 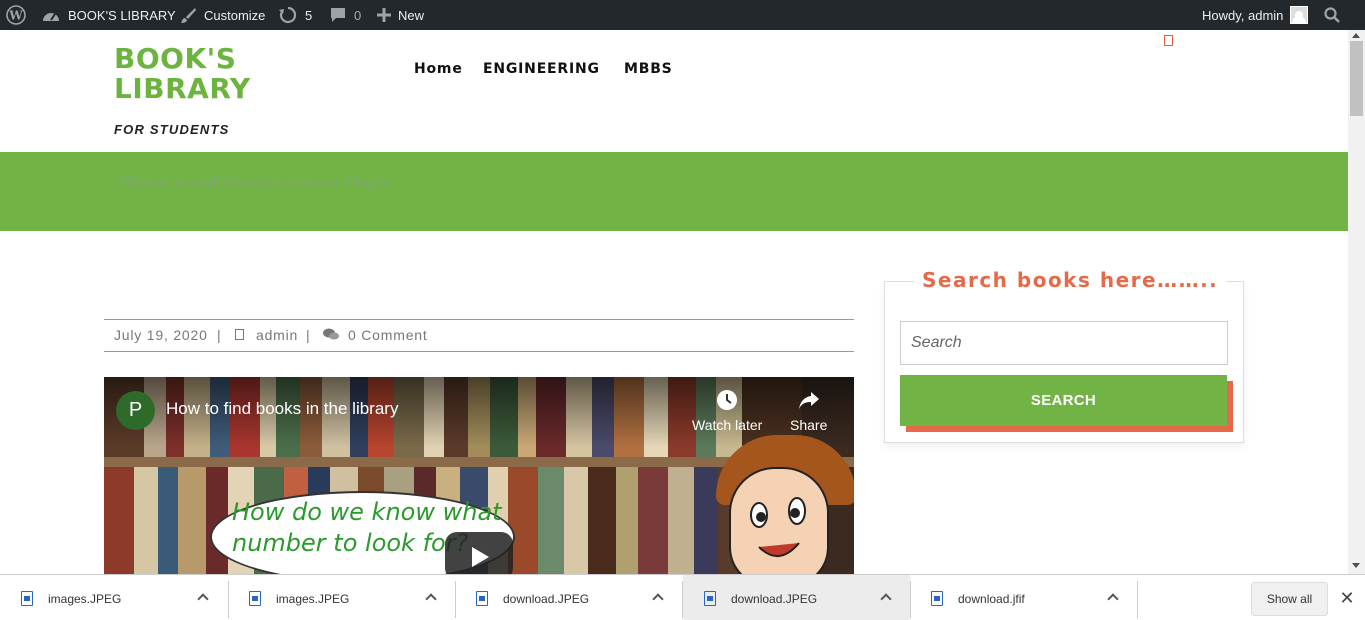 What do you see at coordinates (809, 400) in the screenshot?
I see `share-arrow-icon` at bounding box center [809, 400].